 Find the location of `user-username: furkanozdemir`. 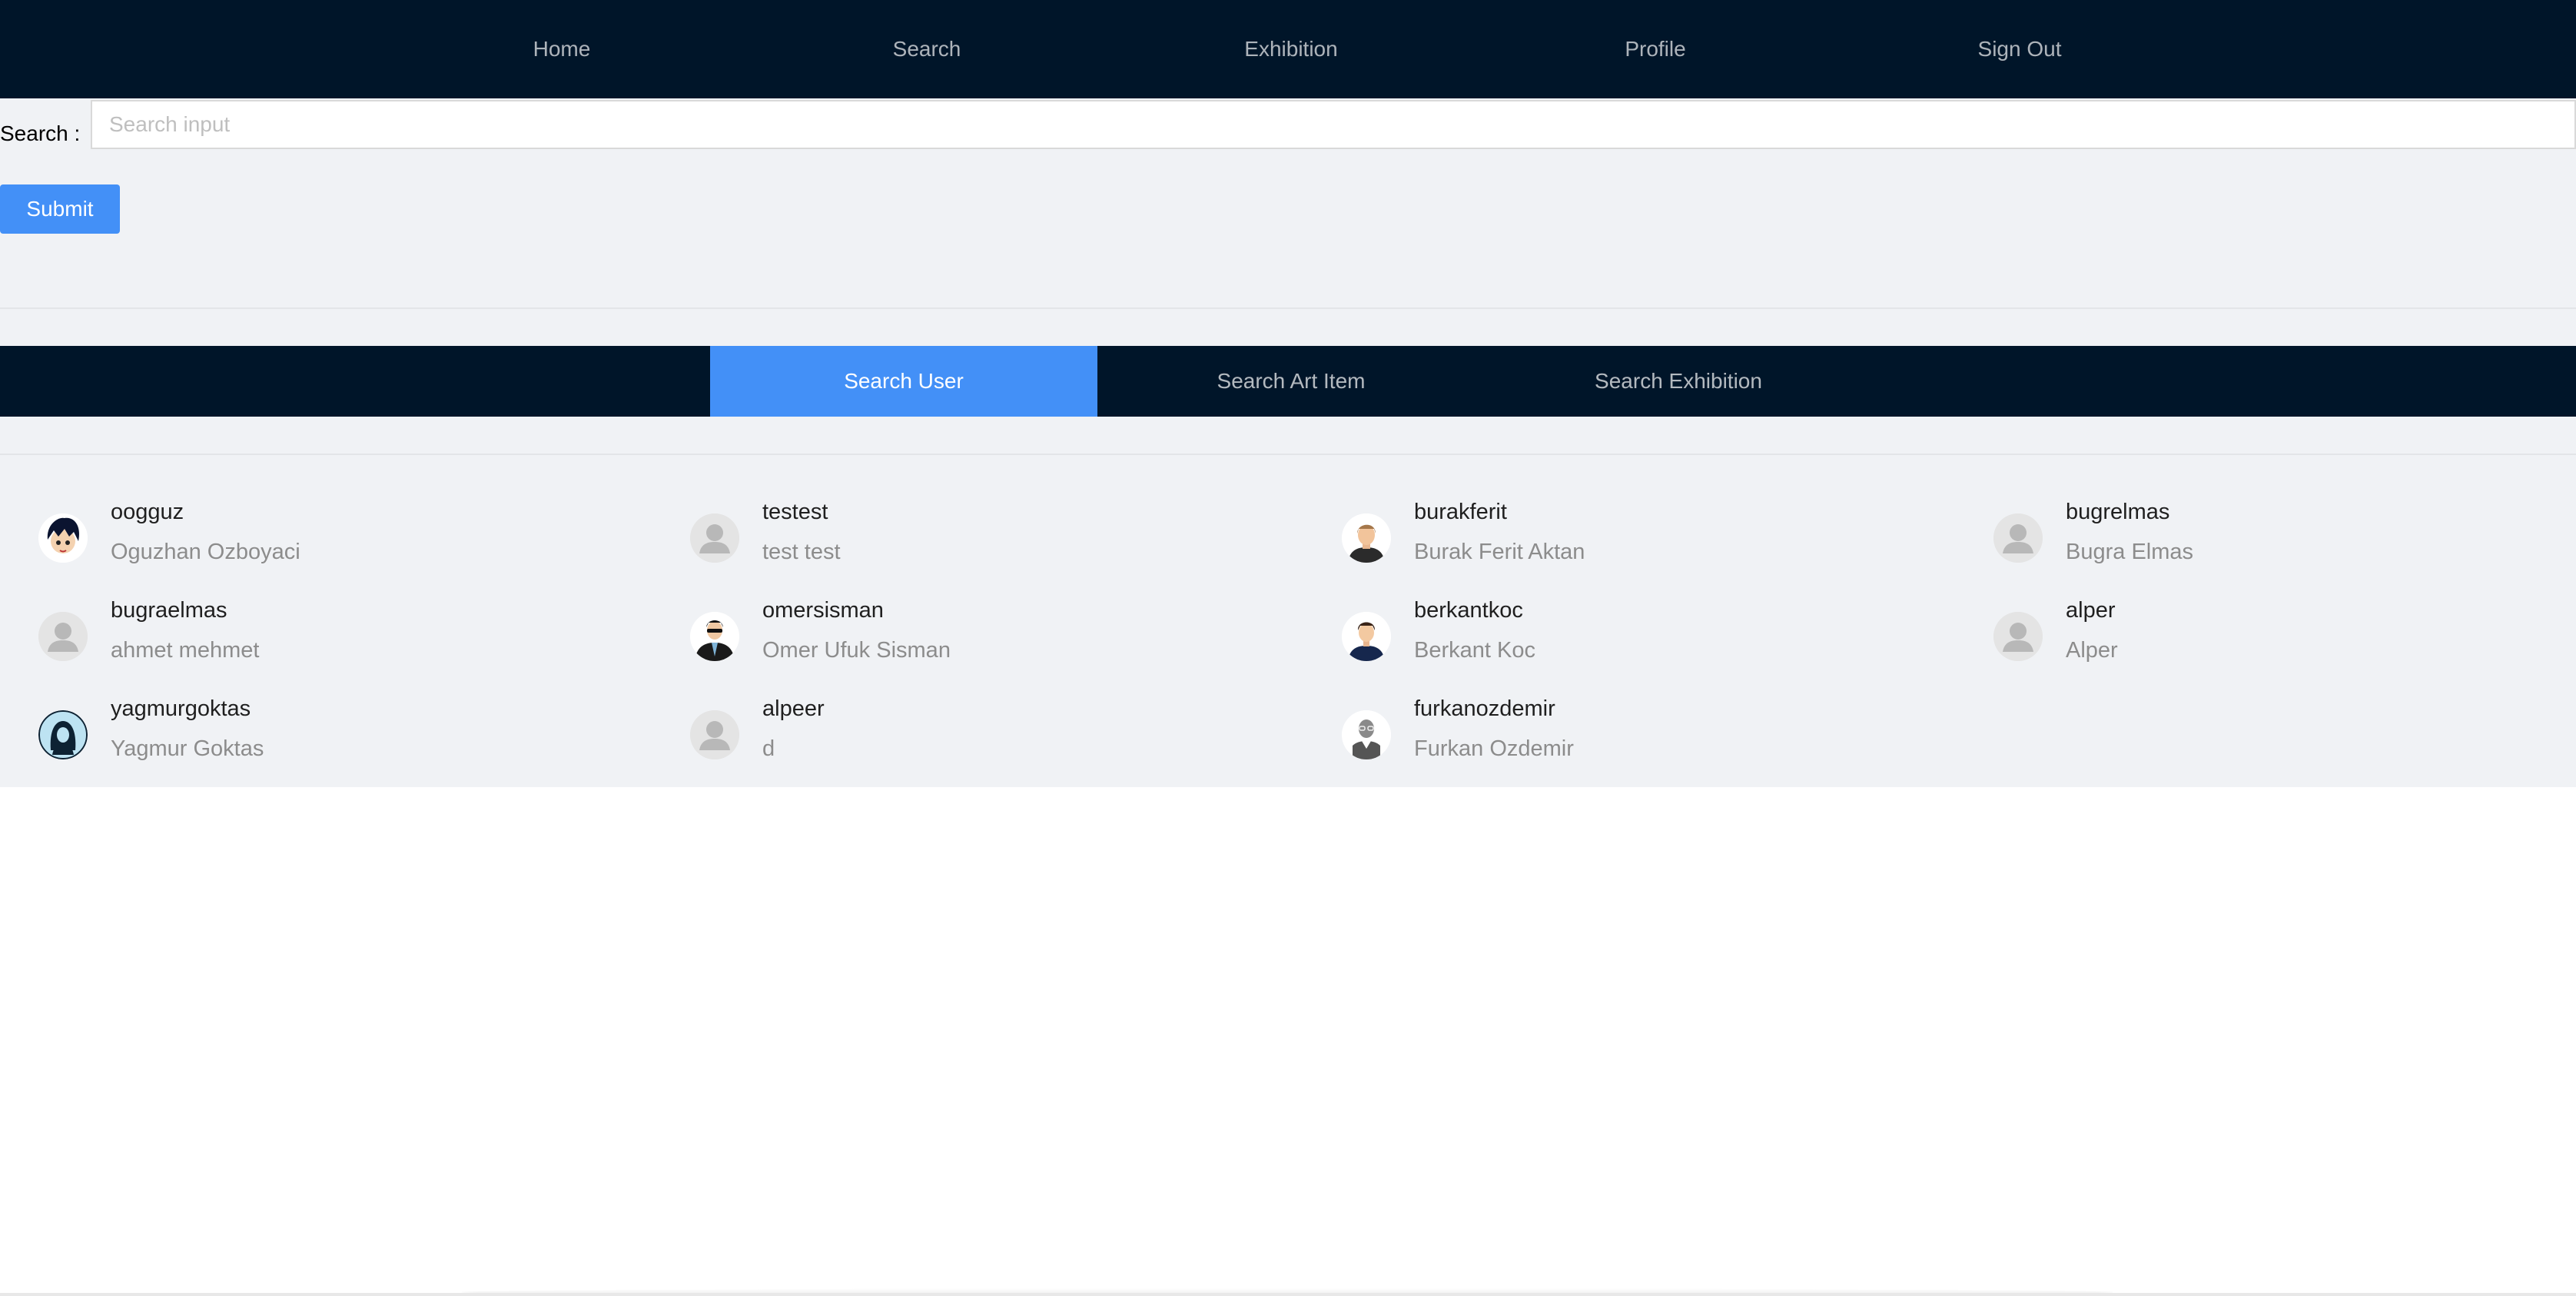

user-username: furkanozdemir is located at coordinates (1484, 708).